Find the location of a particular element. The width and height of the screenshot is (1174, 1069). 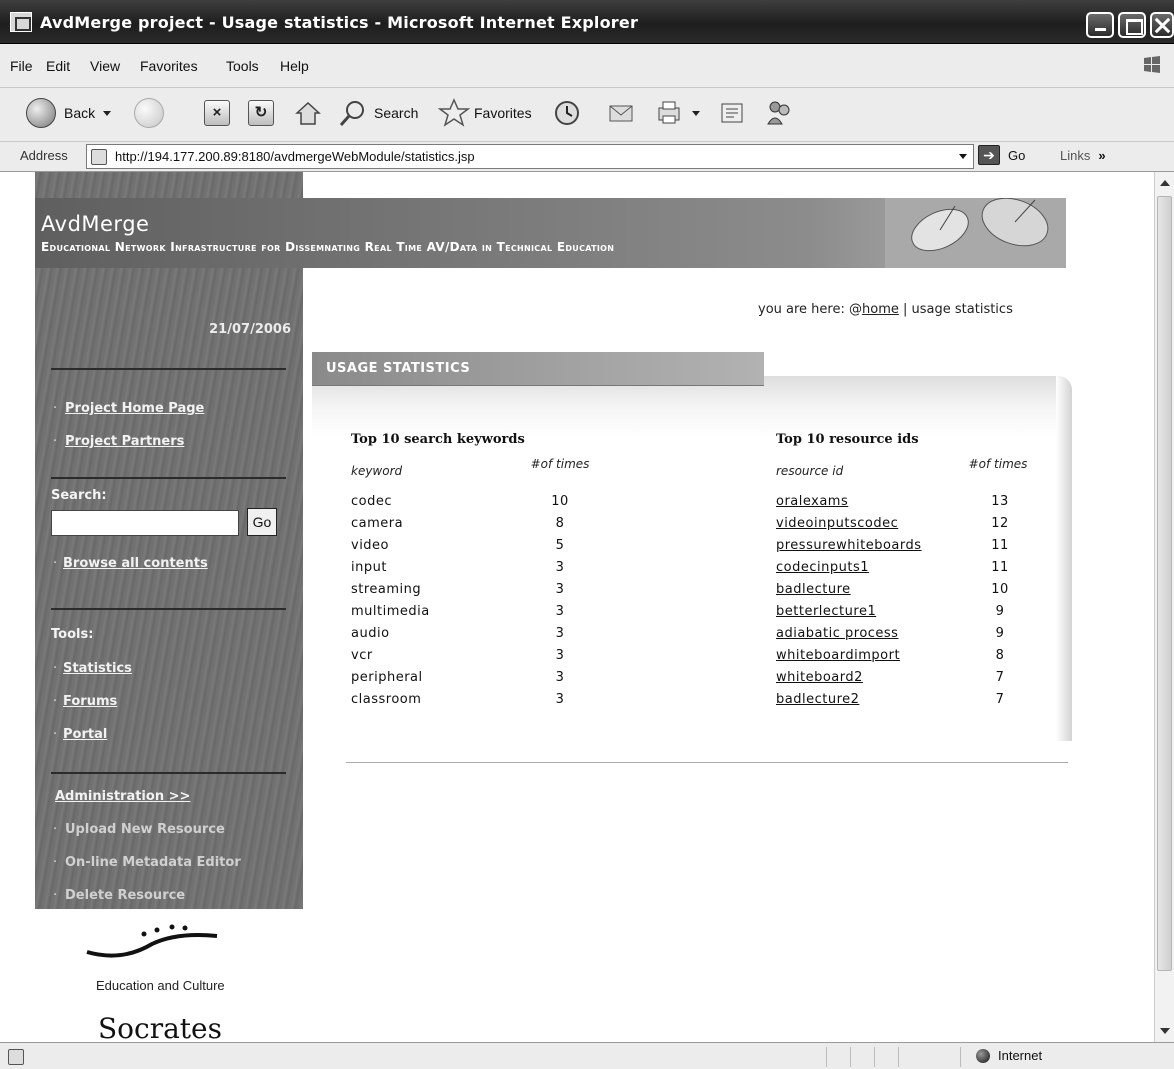

eu-education-logo is located at coordinates (152, 941).